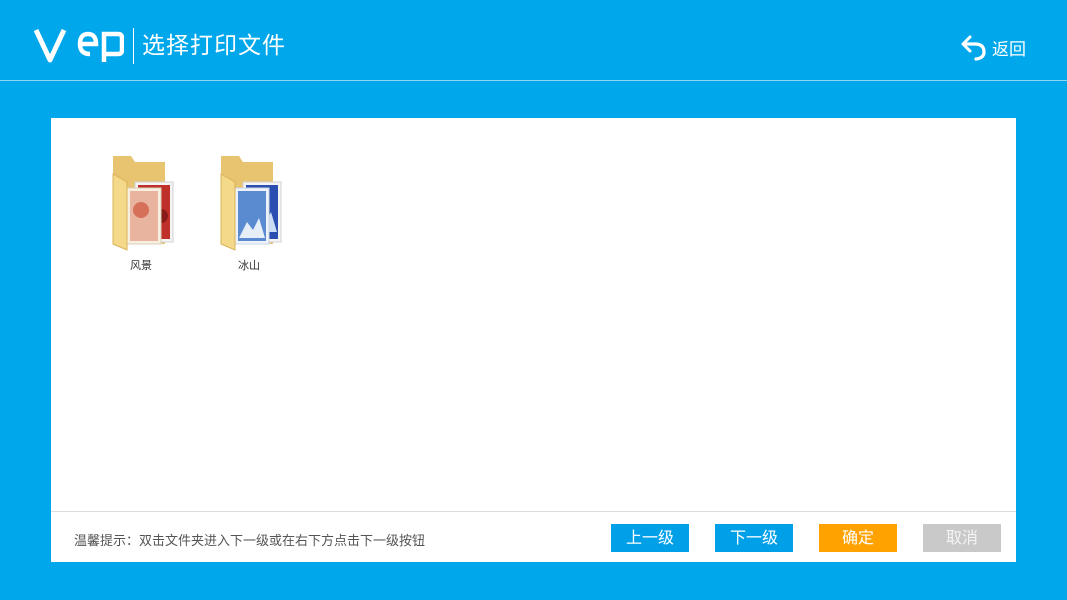 The image size is (1067, 600). I want to click on folder-item-iceberg: 冰山, so click(249, 212).